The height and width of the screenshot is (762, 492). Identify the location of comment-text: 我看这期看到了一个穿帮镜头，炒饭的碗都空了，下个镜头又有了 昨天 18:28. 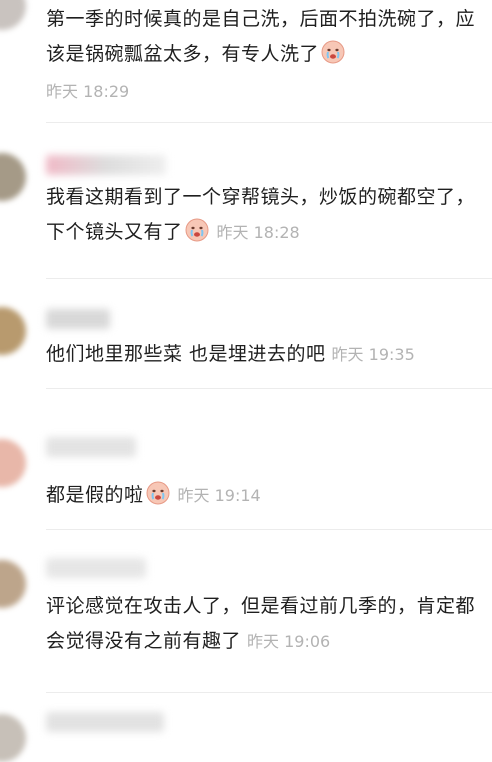
(261, 214).